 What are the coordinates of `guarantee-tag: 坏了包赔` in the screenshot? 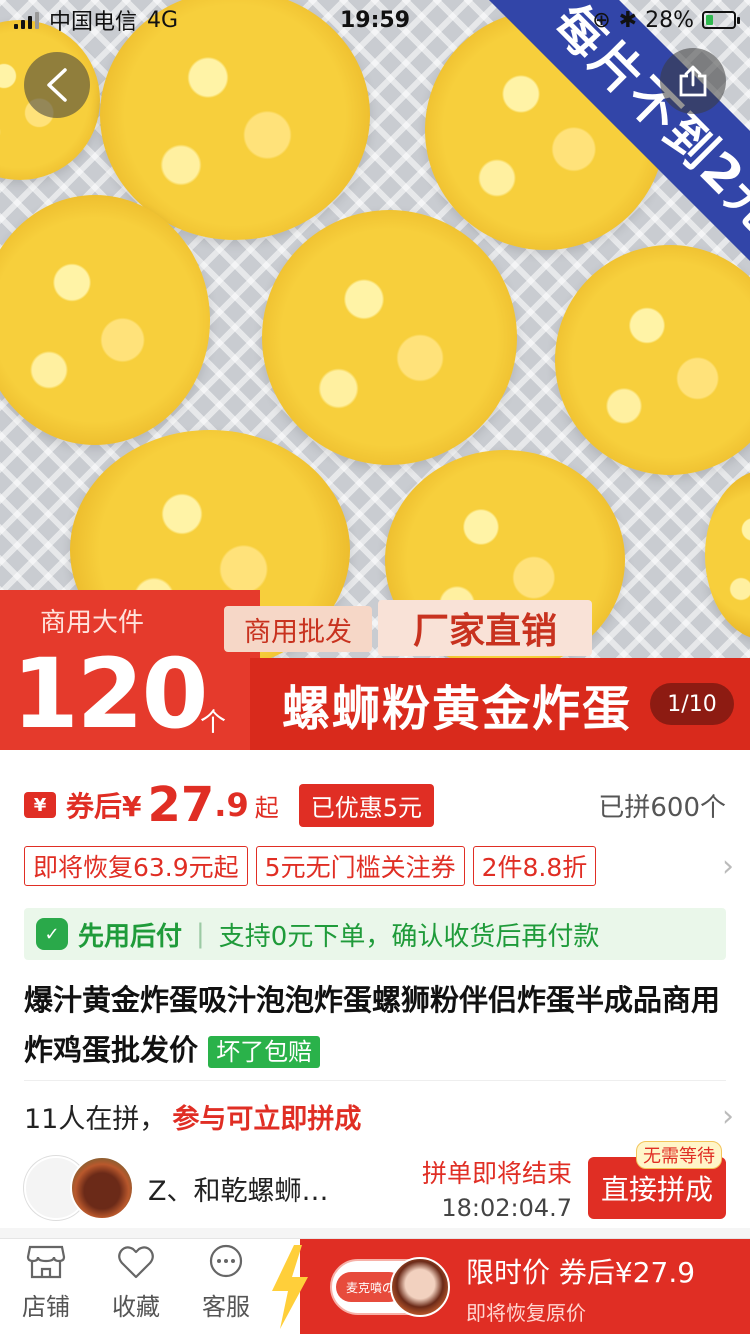 It's located at (264, 1052).